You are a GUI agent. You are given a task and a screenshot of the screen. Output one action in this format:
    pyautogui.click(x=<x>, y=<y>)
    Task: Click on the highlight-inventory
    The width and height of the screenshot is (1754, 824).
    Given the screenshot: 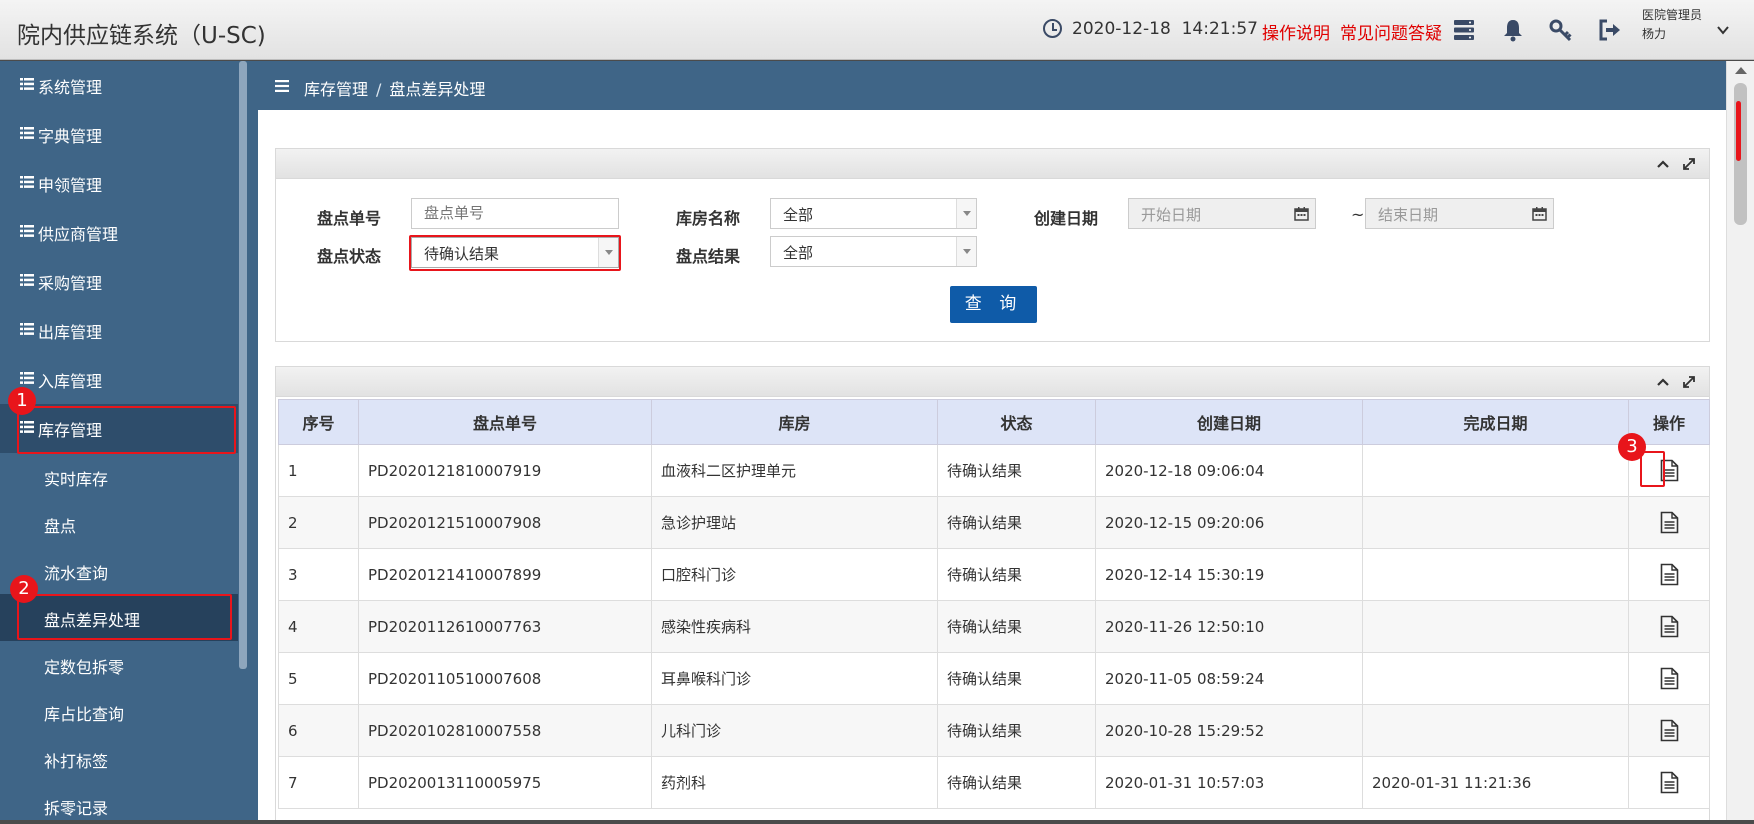 What is the action you would take?
    pyautogui.click(x=126, y=430)
    